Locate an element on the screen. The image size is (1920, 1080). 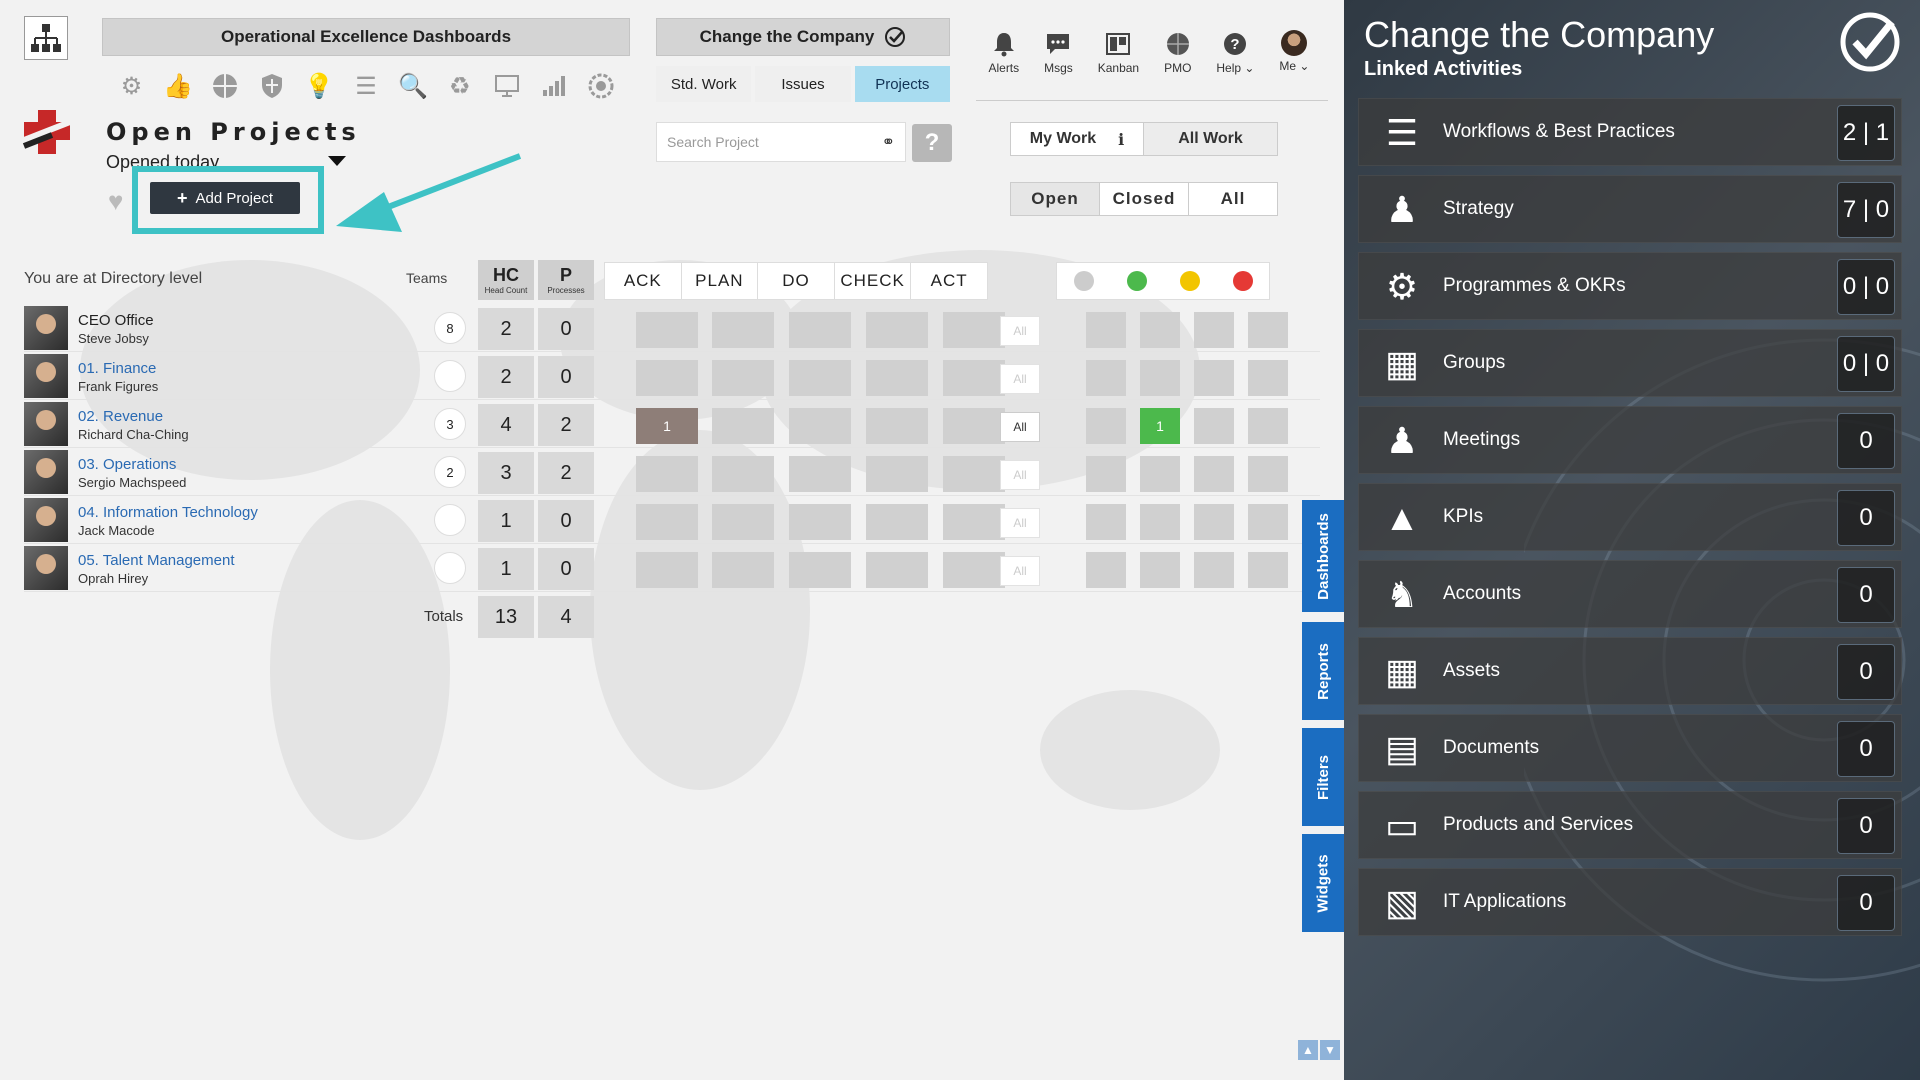
table-row: CEO Office Steve Jobsy 8 2 0 All is located at coordinates (672, 328).